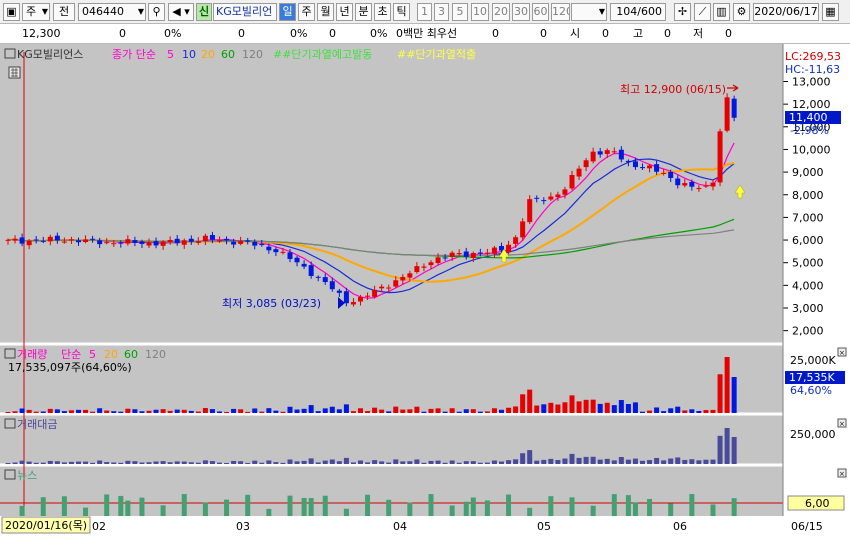 This screenshot has width=850, height=539. Describe the element at coordinates (680, 526) in the screenshot. I see `x-month-06: 06` at that location.